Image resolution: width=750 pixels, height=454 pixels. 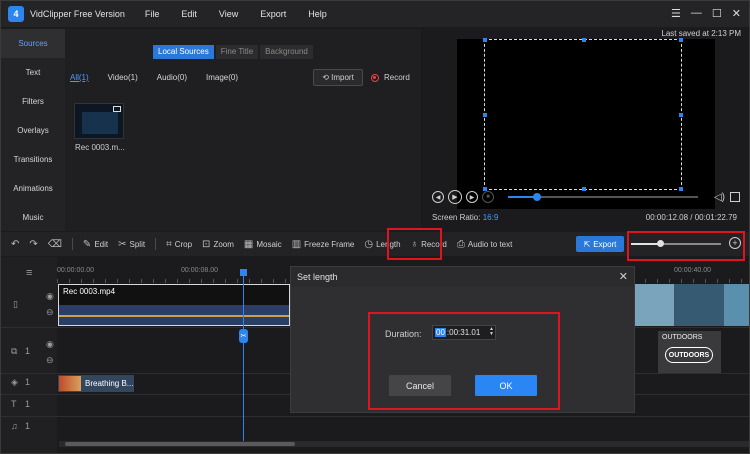 I want to click on crop-label: Crop, so click(x=183, y=244).